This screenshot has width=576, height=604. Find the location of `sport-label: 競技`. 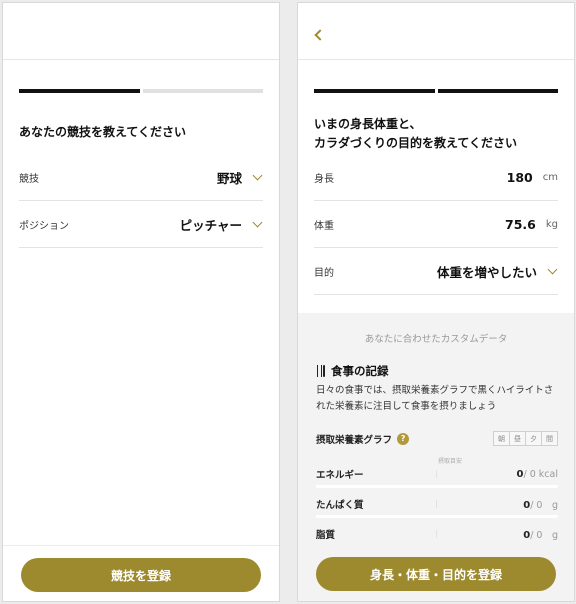

sport-label: 競技 is located at coordinates (29, 179).